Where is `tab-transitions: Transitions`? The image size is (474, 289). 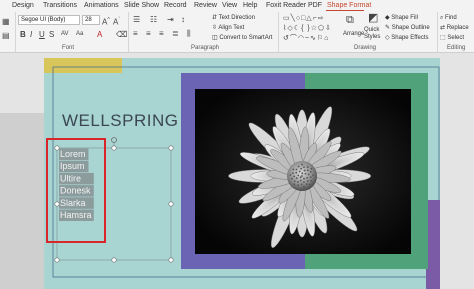 tab-transitions: Transitions is located at coordinates (60, 5).